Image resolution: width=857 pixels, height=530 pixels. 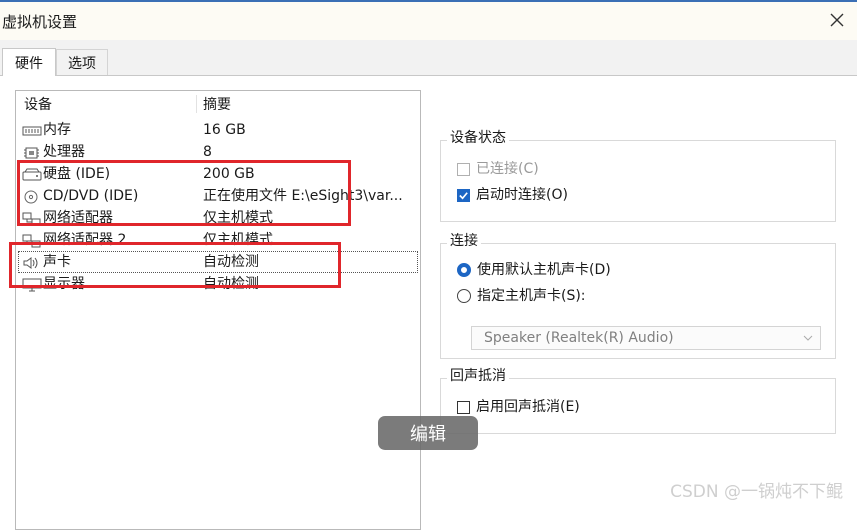 I want to click on enable-echo-cancellation-label: 启用回声抵消(E), so click(x=528, y=407).